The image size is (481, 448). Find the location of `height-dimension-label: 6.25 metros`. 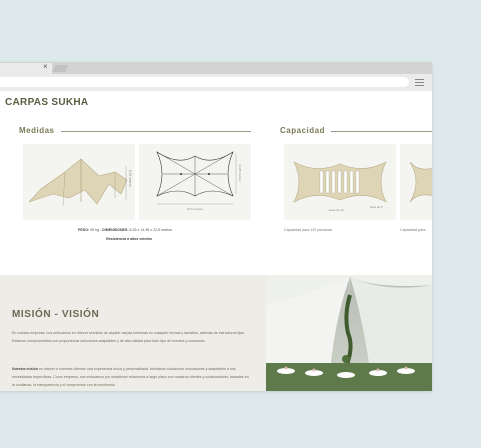

height-dimension-label: 6.25 metros is located at coordinates (130, 178).